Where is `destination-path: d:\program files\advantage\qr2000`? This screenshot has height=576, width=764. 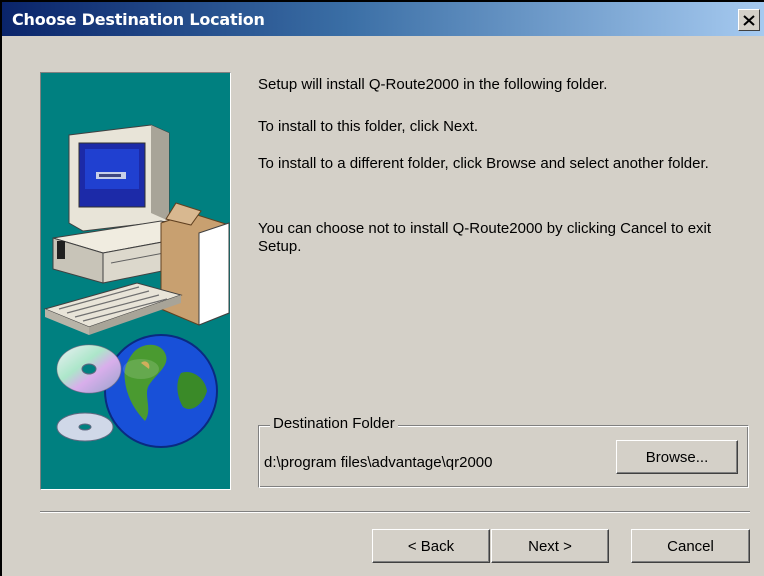 destination-path: d:\program files\advantage\qr2000 is located at coordinates (378, 462).